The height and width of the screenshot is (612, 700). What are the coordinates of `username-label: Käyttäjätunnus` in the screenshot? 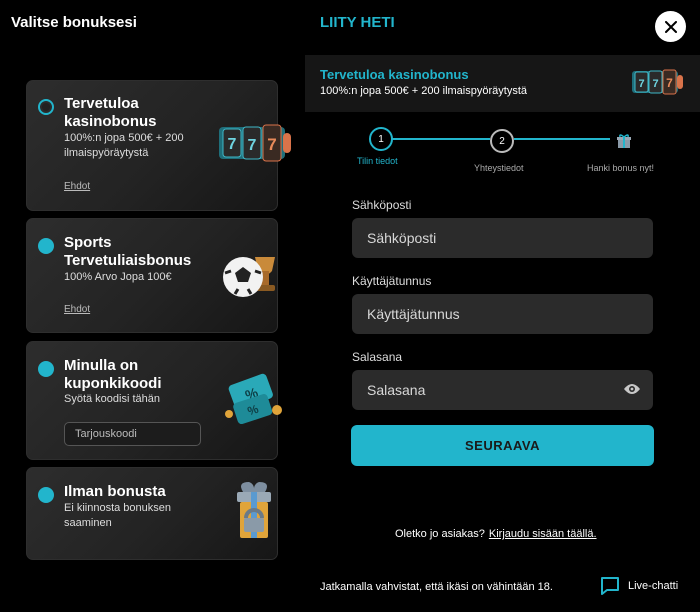 It's located at (392, 281).